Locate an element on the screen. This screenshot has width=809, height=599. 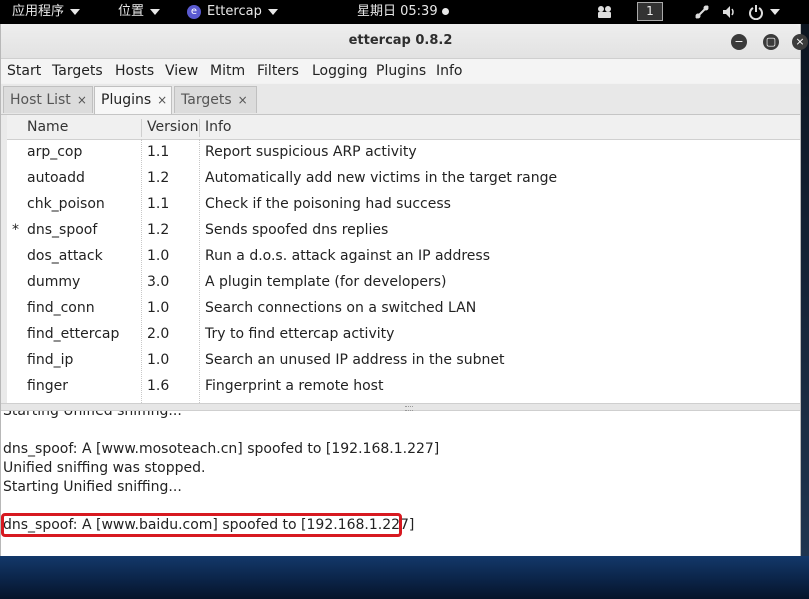
workspace-number: 1 is located at coordinates (650, 11).